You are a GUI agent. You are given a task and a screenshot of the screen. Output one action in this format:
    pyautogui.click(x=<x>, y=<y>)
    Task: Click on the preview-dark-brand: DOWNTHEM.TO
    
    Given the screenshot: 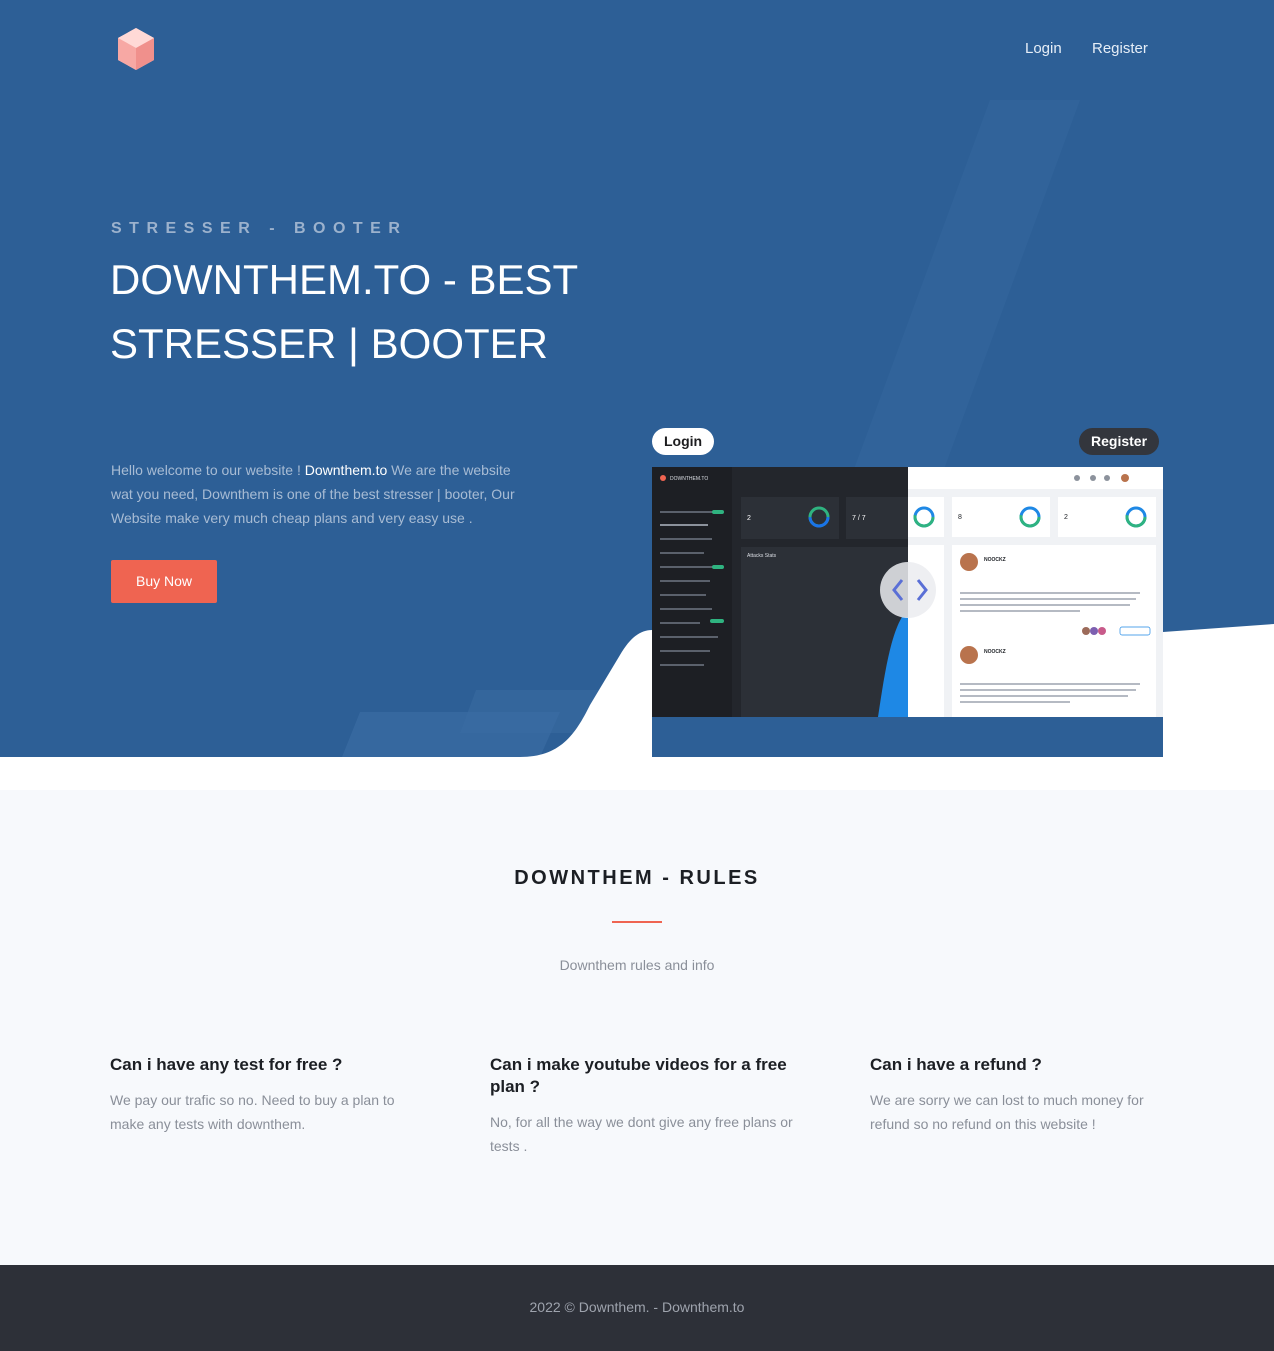 What is the action you would take?
    pyautogui.click(x=689, y=479)
    